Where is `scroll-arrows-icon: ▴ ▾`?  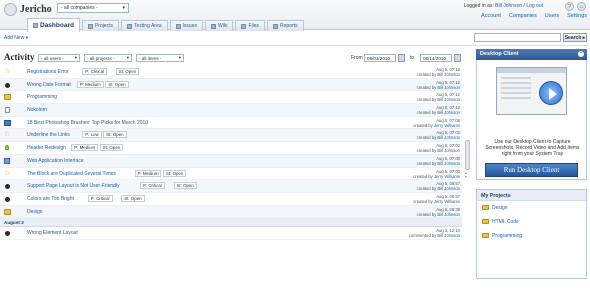 scroll-arrows-icon: ▴ ▾ is located at coordinates (466, 175).